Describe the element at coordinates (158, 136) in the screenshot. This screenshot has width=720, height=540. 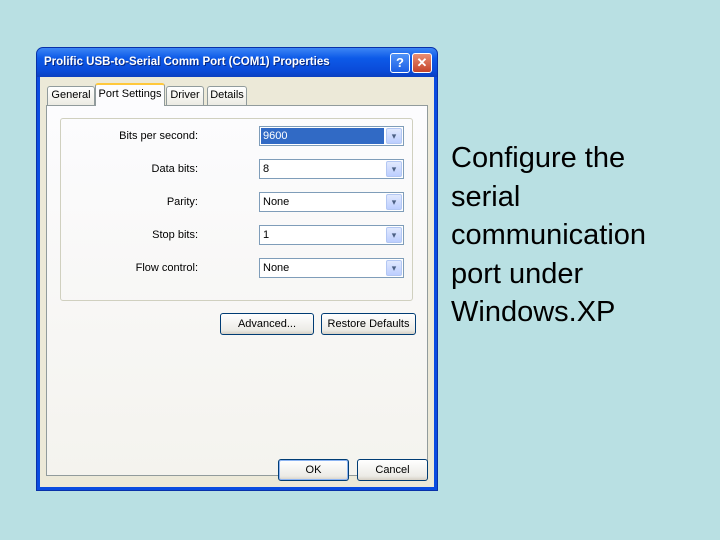
I see `bits-per-second-label: Bits per second:` at that location.